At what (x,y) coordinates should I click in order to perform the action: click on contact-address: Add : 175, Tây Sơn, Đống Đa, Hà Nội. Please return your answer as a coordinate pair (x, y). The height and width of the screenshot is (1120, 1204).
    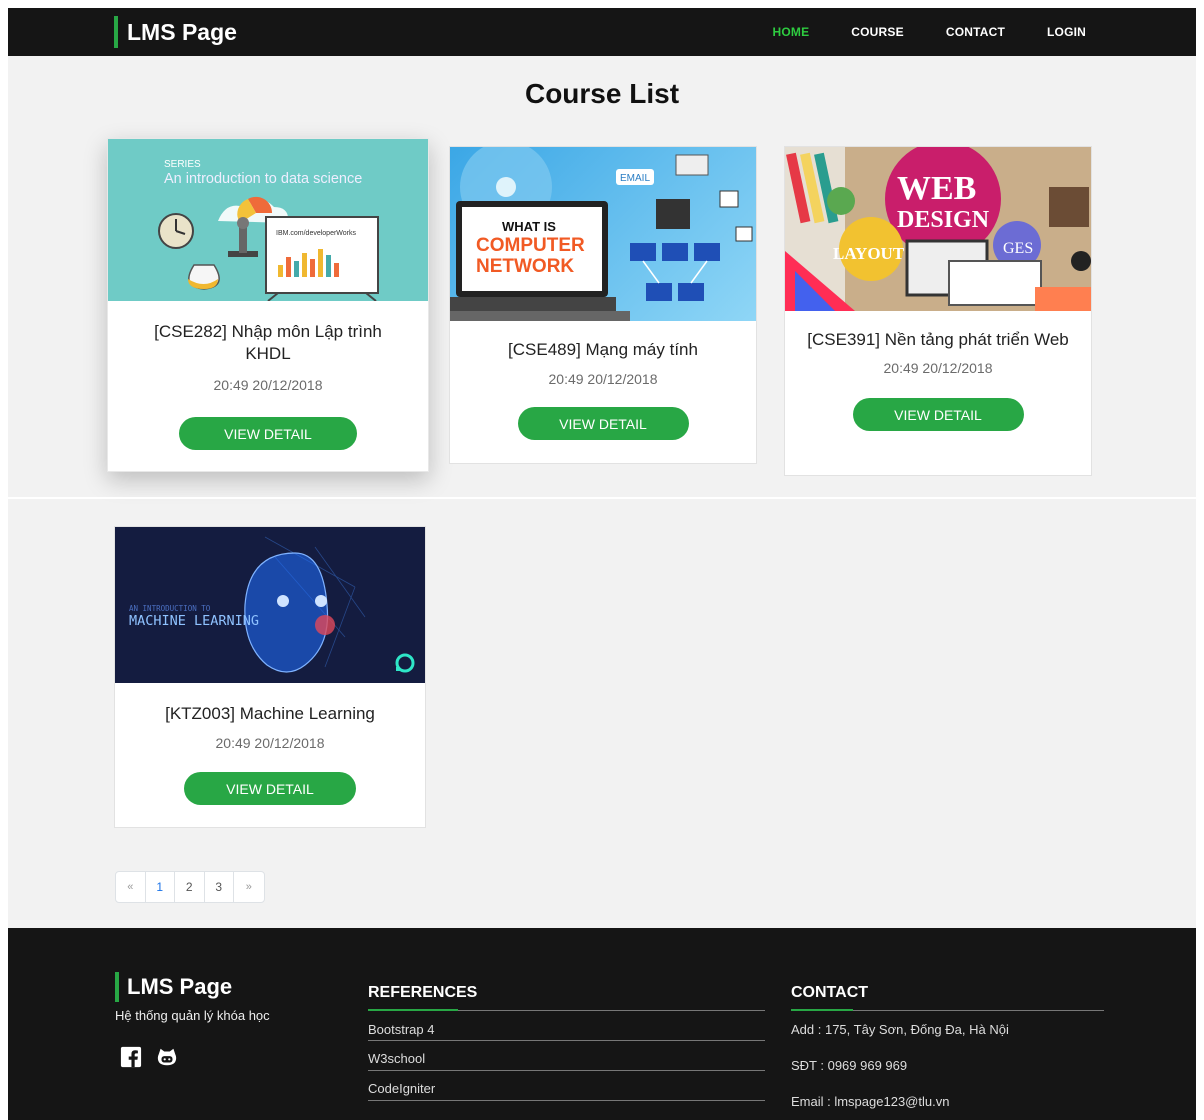
    Looking at the image, I should click on (900, 1029).